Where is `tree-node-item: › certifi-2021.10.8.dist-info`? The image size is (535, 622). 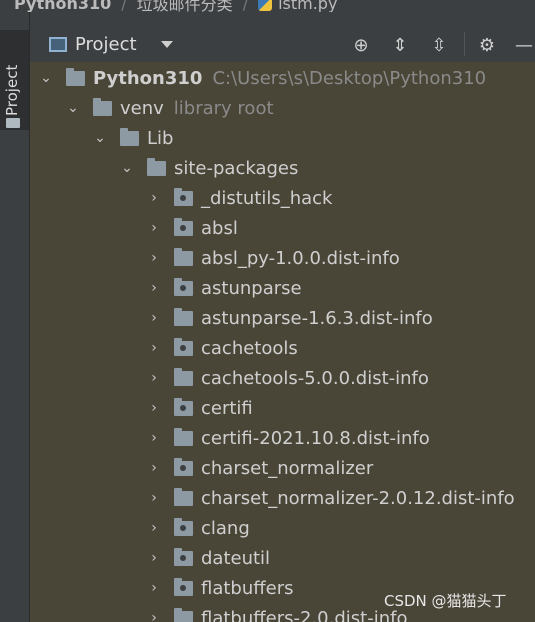
tree-node-item: › certifi-2021.10.8.dist-info is located at coordinates (282, 438).